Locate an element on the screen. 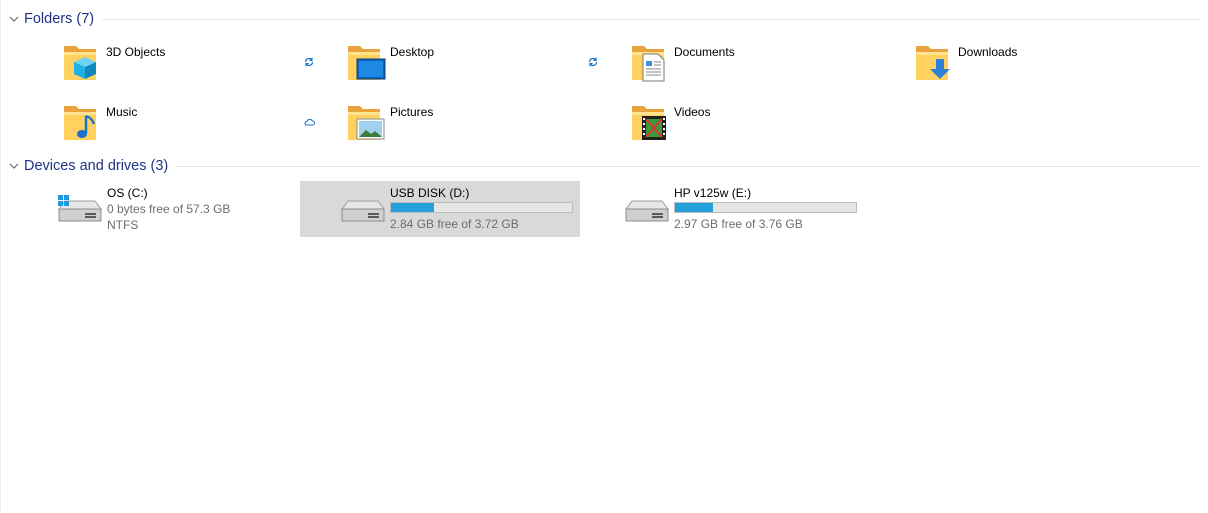 The width and height of the screenshot is (1208, 513). folder-name: Videos is located at coordinates (692, 112).